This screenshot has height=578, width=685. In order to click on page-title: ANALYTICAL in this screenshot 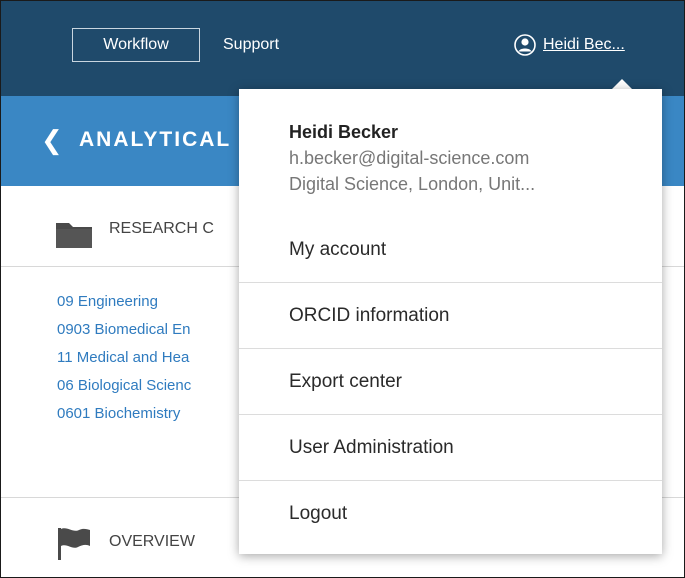, I will do `click(155, 139)`.